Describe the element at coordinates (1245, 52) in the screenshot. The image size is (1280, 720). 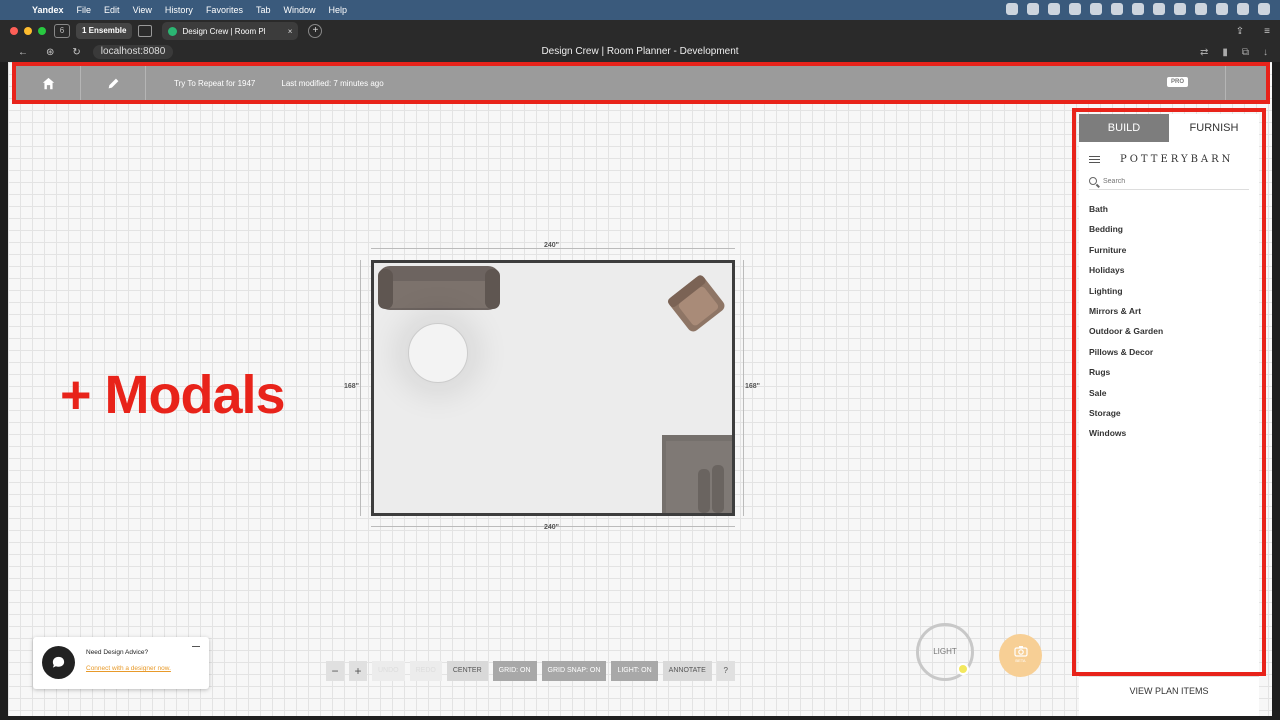
I see `extensions-icon: ⧉` at that location.